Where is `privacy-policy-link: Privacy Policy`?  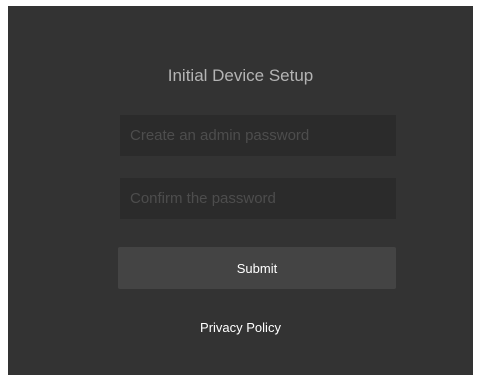
privacy-policy-link: Privacy Policy is located at coordinates (240, 327).